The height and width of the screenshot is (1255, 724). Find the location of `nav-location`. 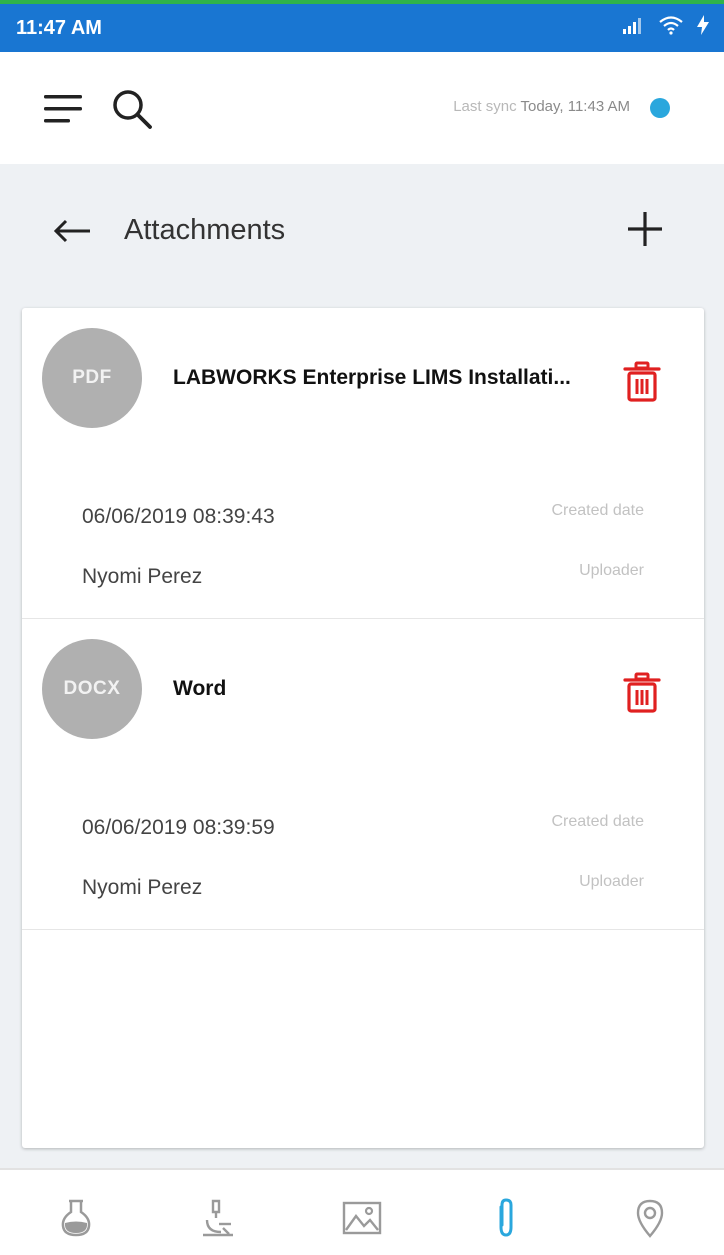

nav-location is located at coordinates (650, 1218).